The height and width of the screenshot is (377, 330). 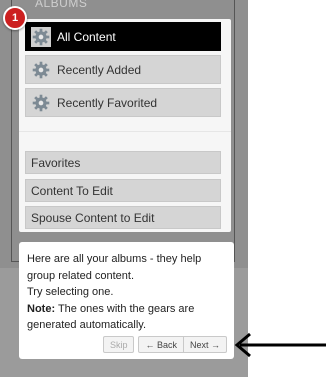 What do you see at coordinates (93, 217) in the screenshot?
I see `album-item-label: Spouse Content to Edit` at bounding box center [93, 217].